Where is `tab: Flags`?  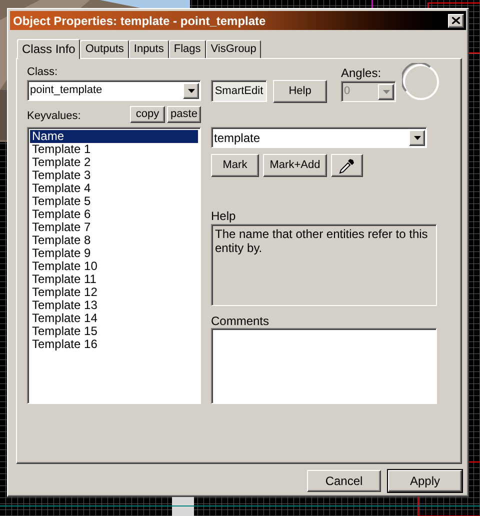 tab: Flags is located at coordinates (187, 49).